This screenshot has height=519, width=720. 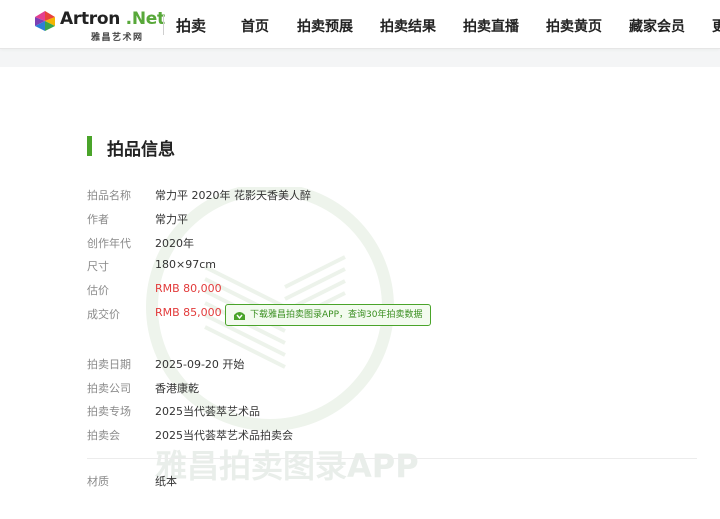 What do you see at coordinates (191, 25) in the screenshot?
I see `section-label-auction: 拍卖` at bounding box center [191, 25].